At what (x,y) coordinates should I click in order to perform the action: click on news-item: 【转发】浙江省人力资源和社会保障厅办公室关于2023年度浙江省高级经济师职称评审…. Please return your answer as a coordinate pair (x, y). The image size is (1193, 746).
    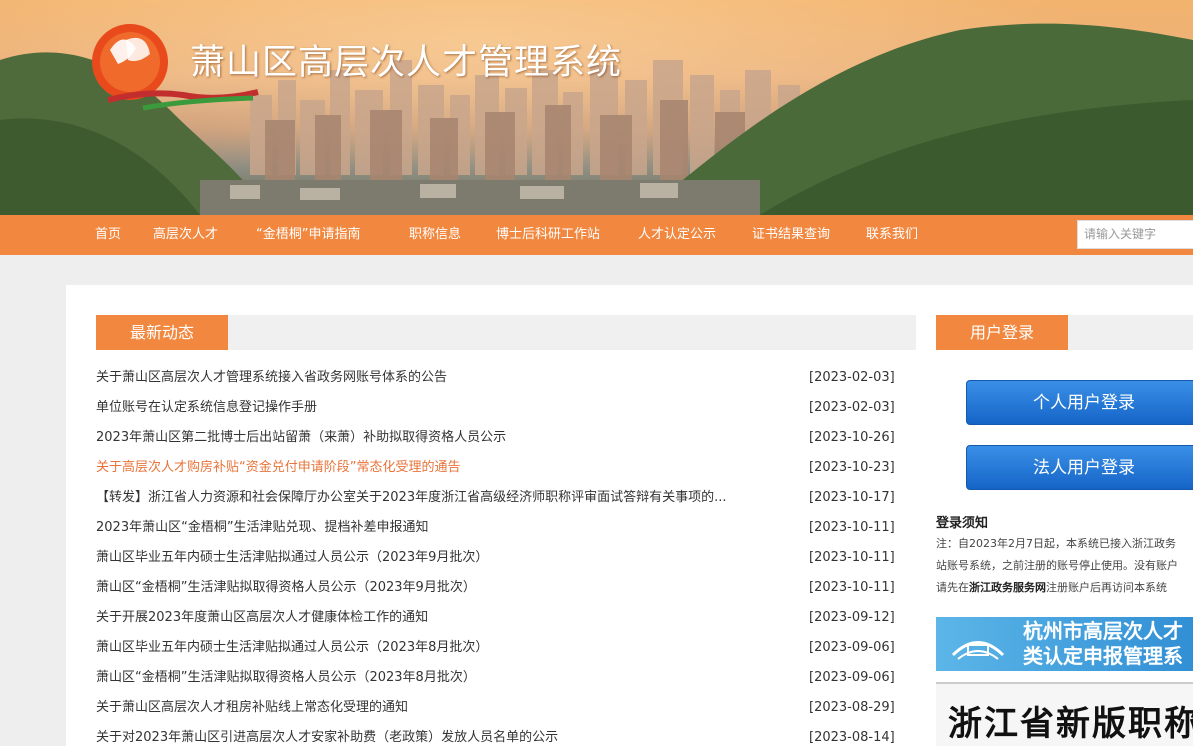
    Looking at the image, I should click on (496, 498).